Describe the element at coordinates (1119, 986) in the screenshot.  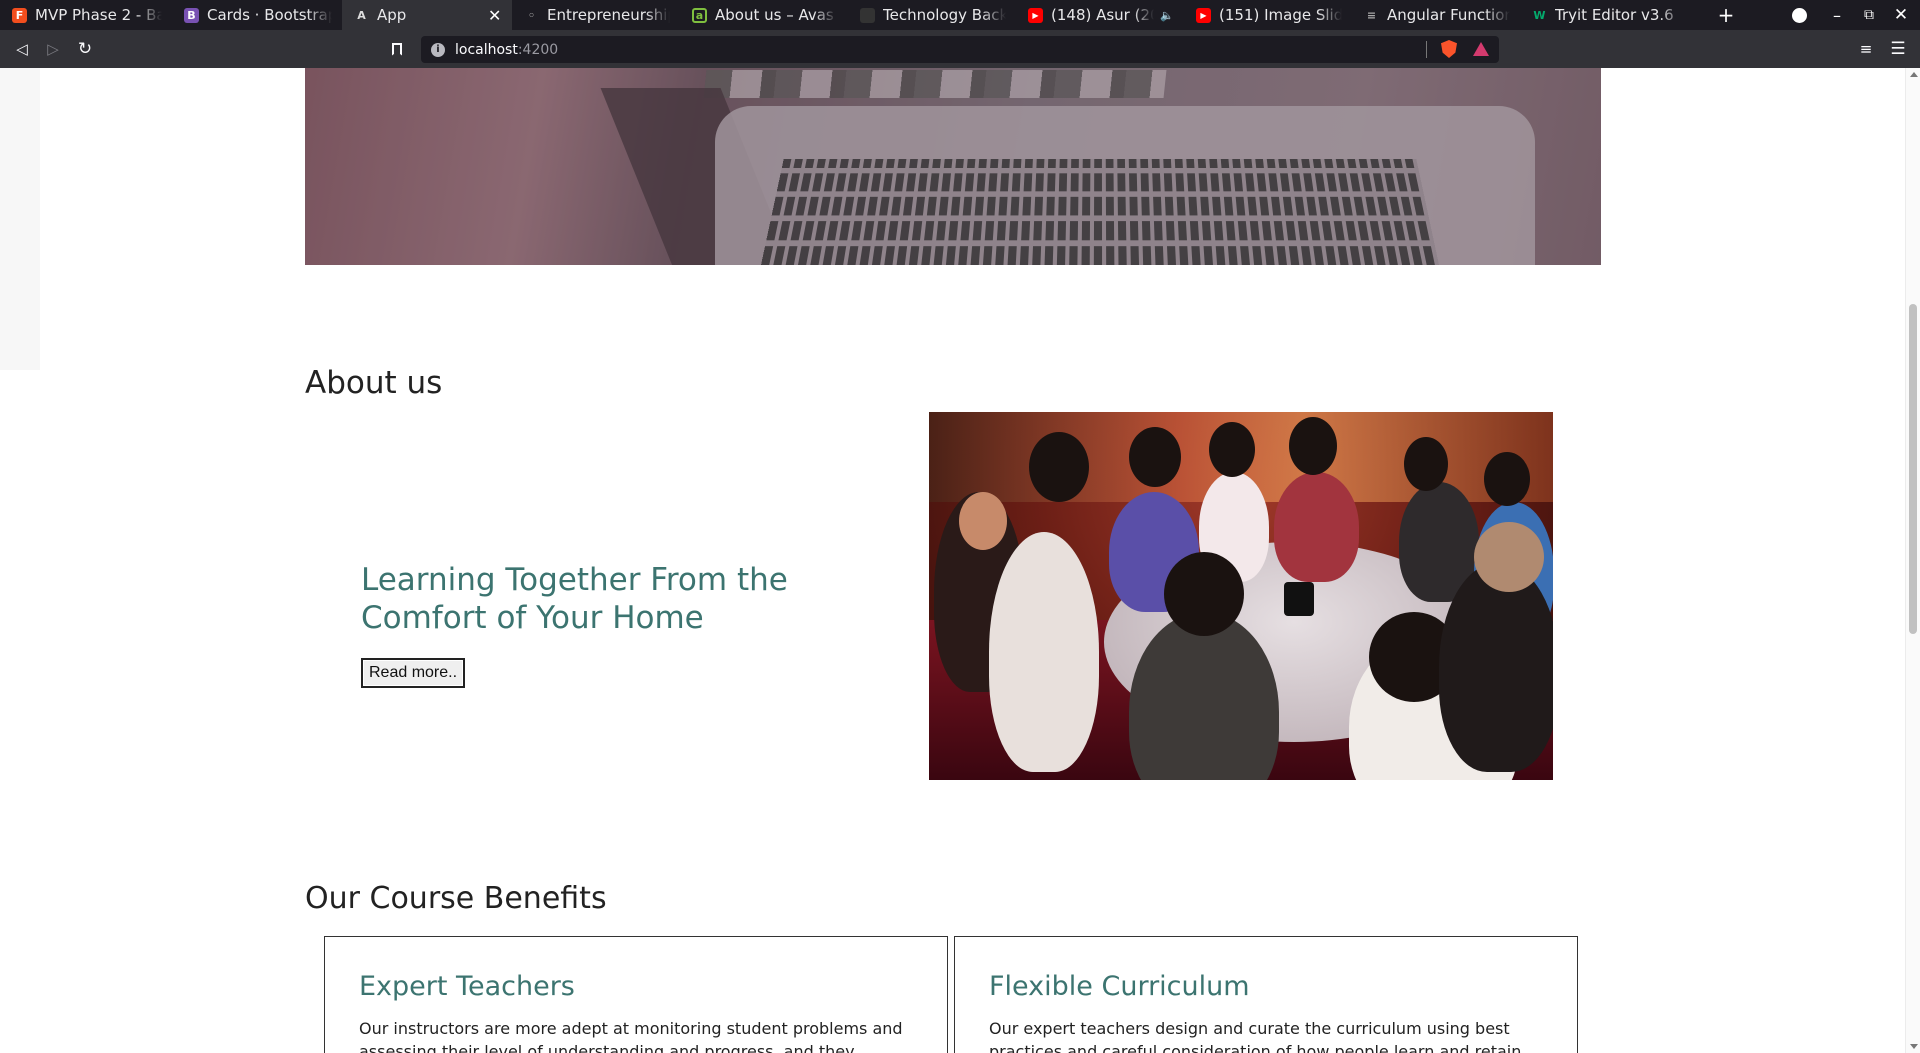
I see `card-title: Flexible Curriculum` at that location.